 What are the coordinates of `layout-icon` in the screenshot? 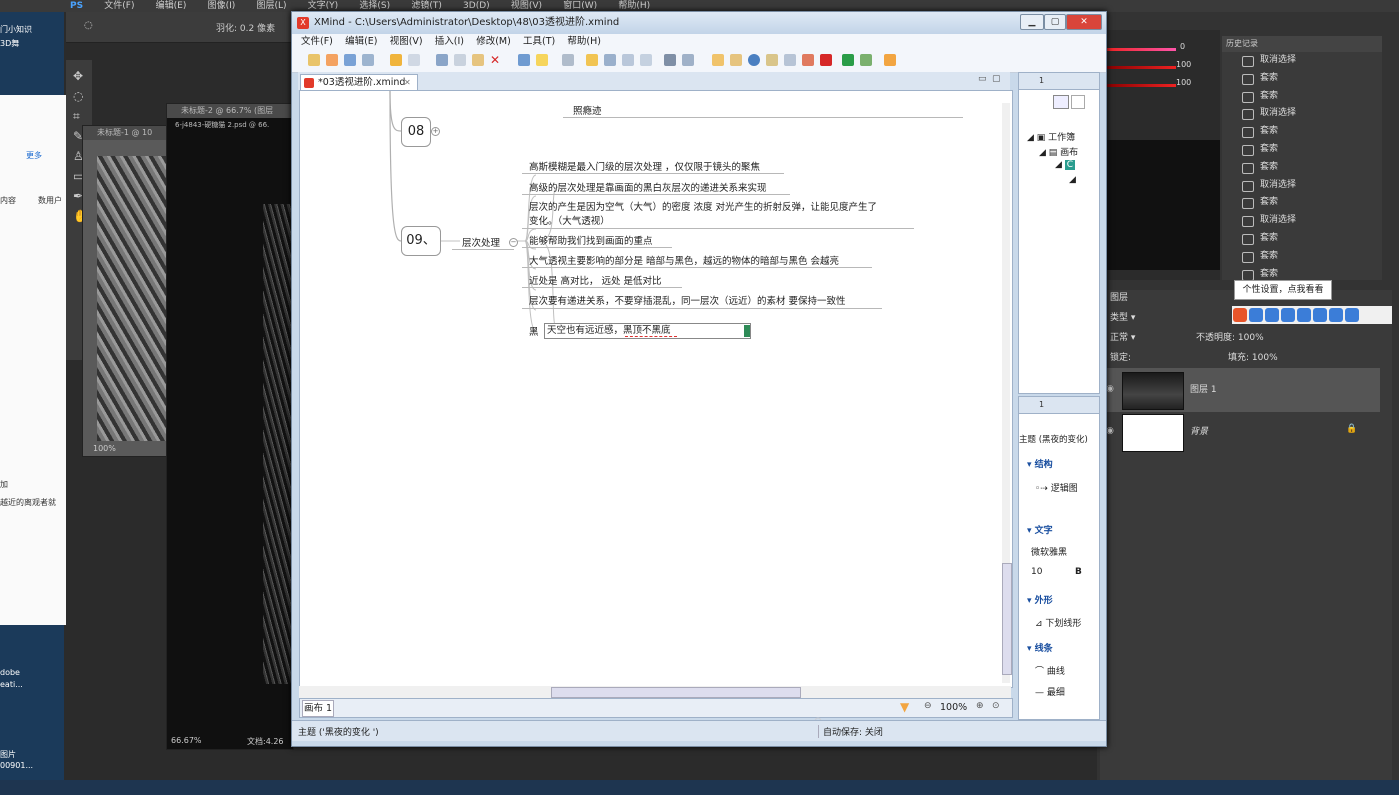 It's located at (568, 60).